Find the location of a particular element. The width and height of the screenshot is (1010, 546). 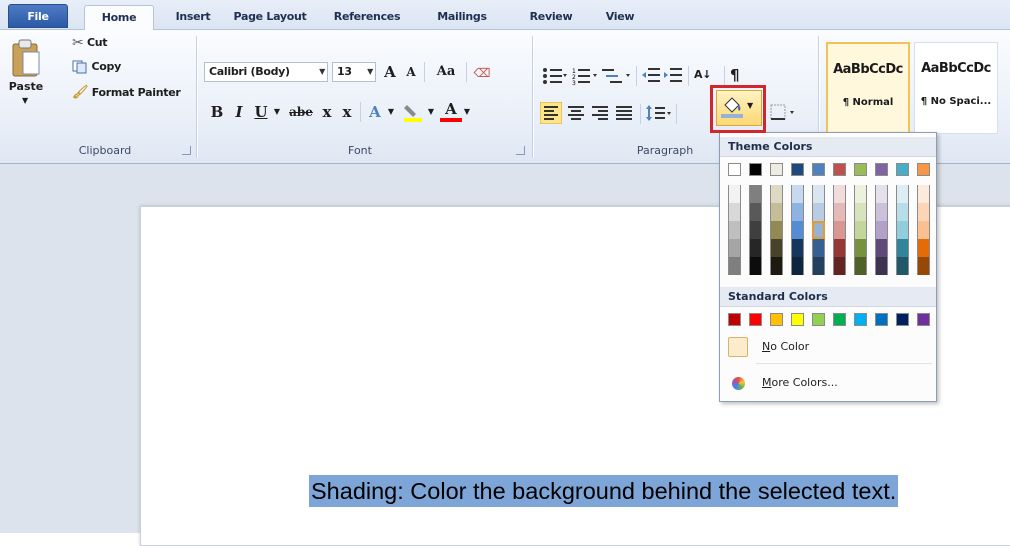

paste-button: Paste ▼ is located at coordinates (26, 81).